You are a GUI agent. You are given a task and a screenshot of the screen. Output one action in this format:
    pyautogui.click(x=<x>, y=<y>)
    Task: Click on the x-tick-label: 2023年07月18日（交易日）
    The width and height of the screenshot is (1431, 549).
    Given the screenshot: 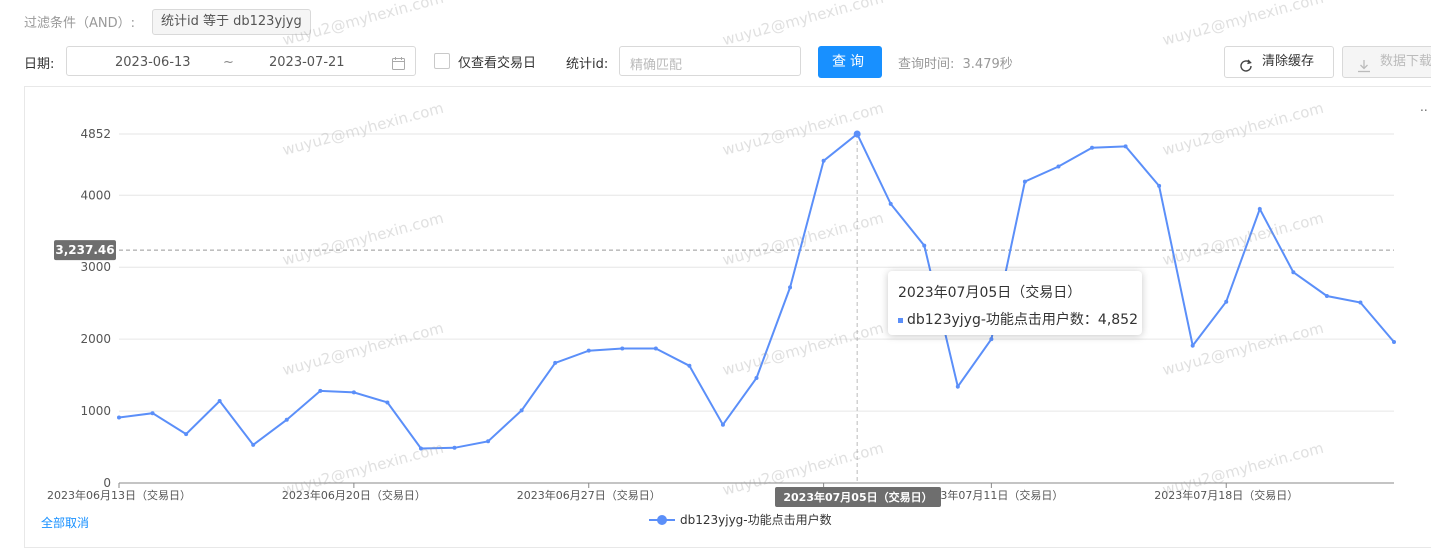 What is the action you would take?
    pyautogui.click(x=1226, y=495)
    